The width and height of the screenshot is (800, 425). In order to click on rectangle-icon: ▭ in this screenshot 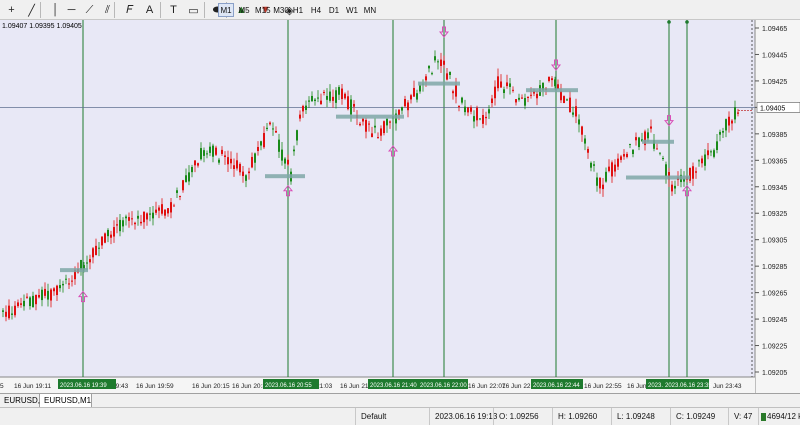, I will do `click(193, 10)`.